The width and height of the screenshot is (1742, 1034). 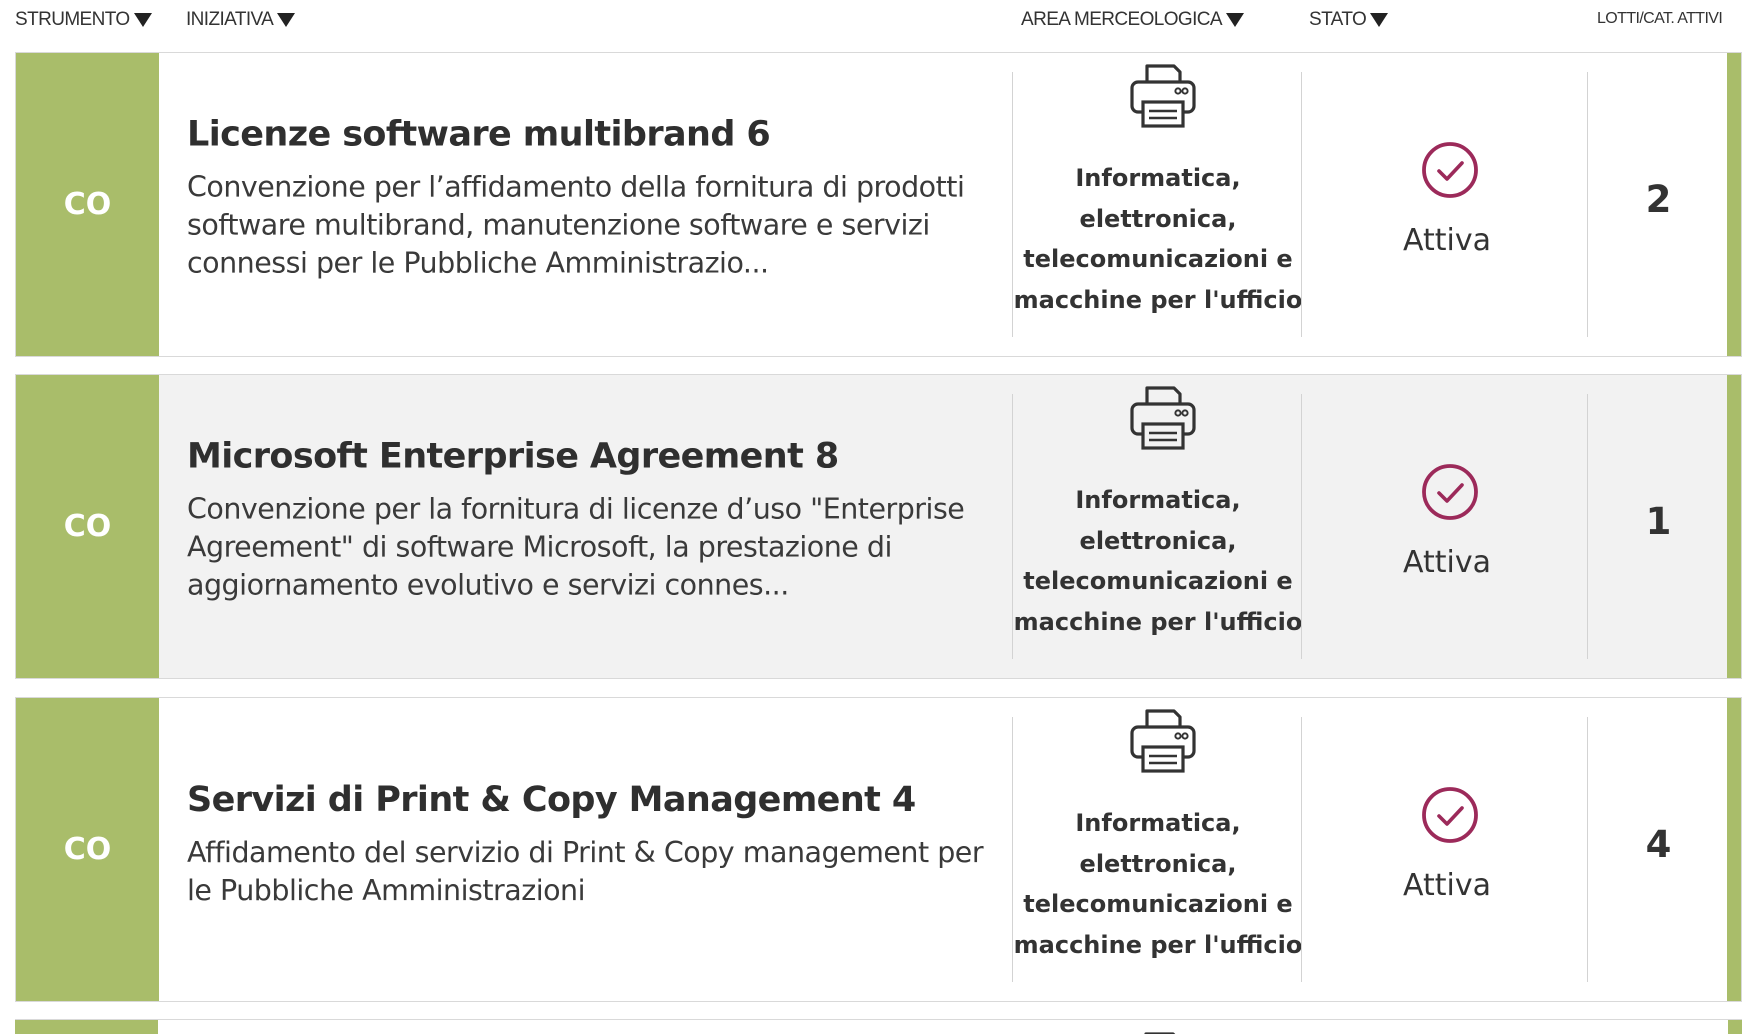 I want to click on header-area-label: AREA MERCEOLOGICA, so click(x=1122, y=19).